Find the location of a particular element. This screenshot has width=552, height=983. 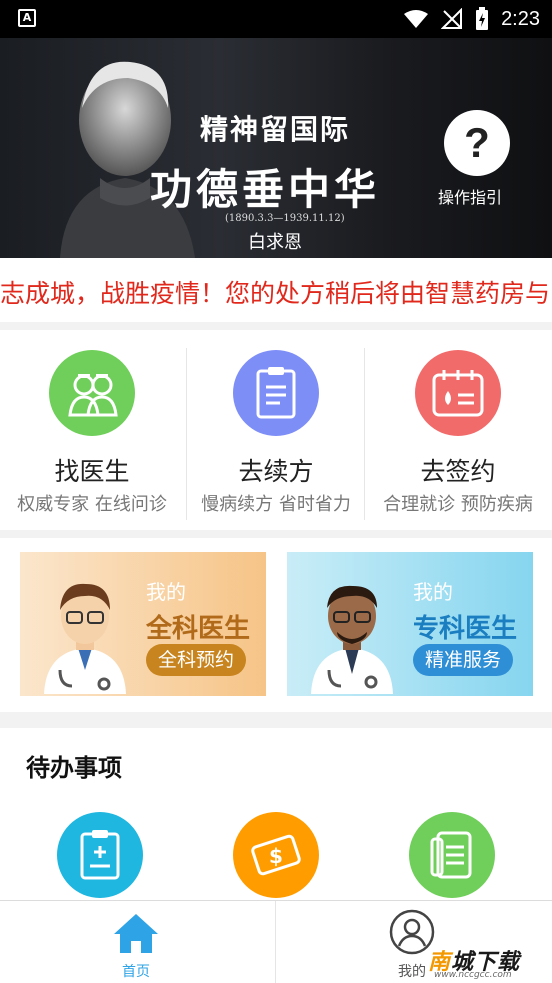

doctors-icon is located at coordinates (92, 393).